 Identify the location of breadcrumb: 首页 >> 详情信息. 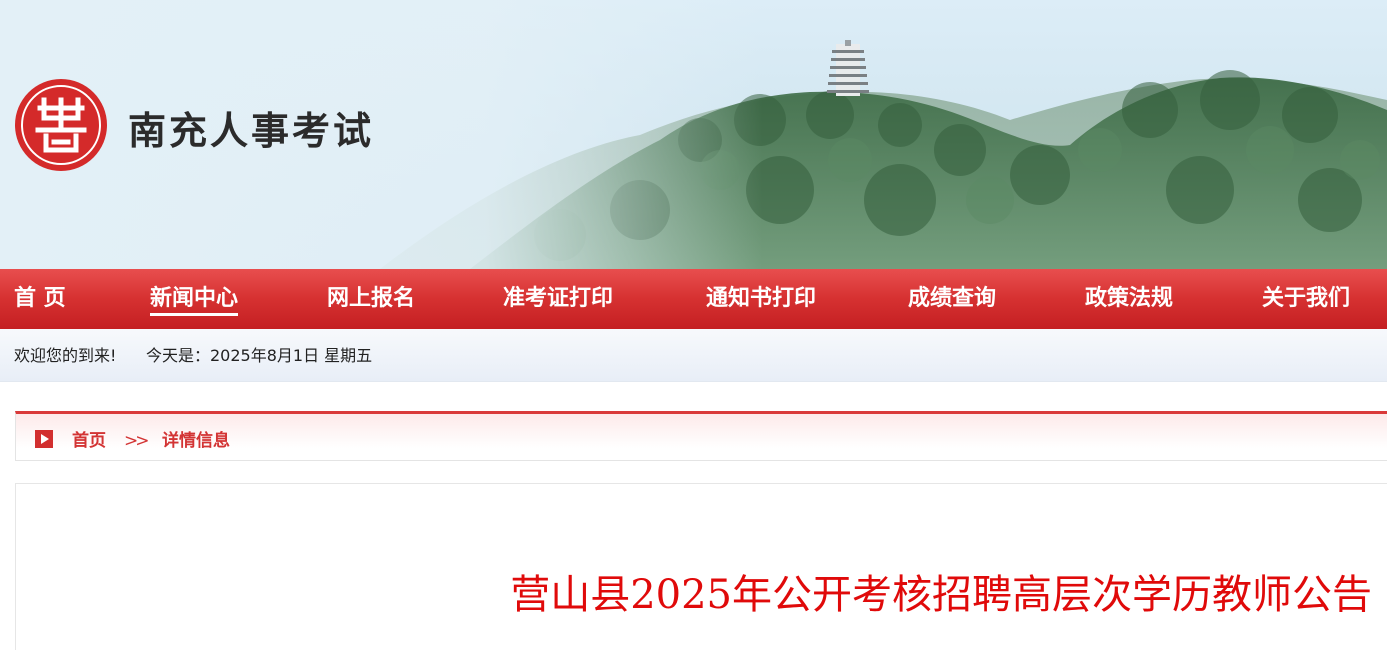
(701, 436).